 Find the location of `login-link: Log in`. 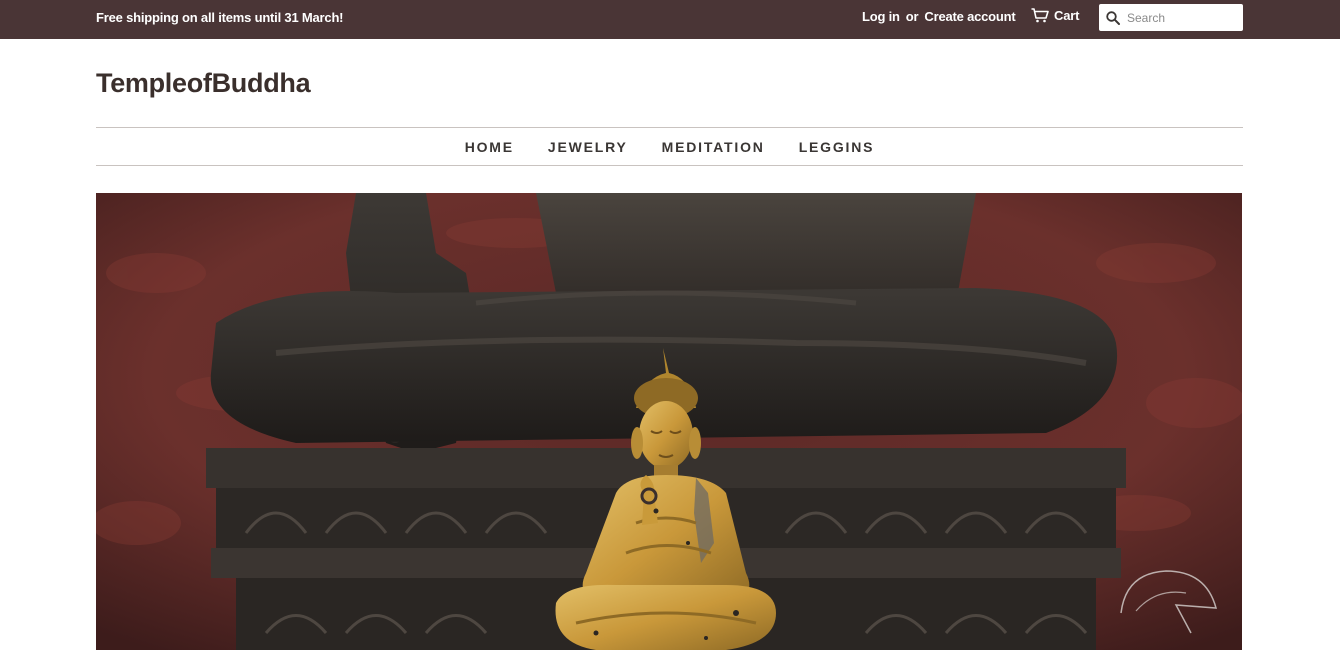

login-link: Log in is located at coordinates (881, 16).